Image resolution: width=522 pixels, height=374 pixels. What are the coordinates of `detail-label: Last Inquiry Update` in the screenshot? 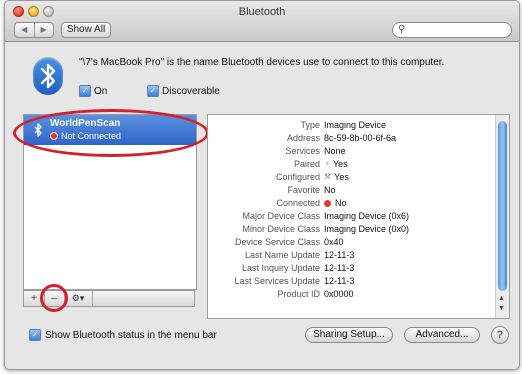 It's located at (280, 268).